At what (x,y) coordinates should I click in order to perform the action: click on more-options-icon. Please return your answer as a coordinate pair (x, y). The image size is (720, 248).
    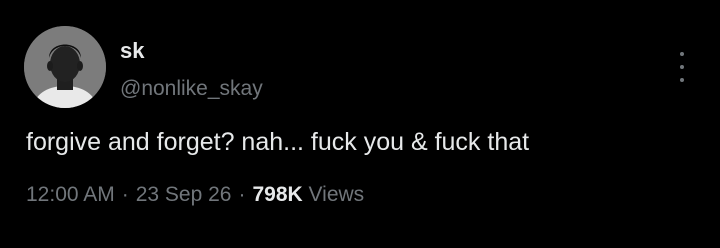
    Looking at the image, I should click on (682, 67).